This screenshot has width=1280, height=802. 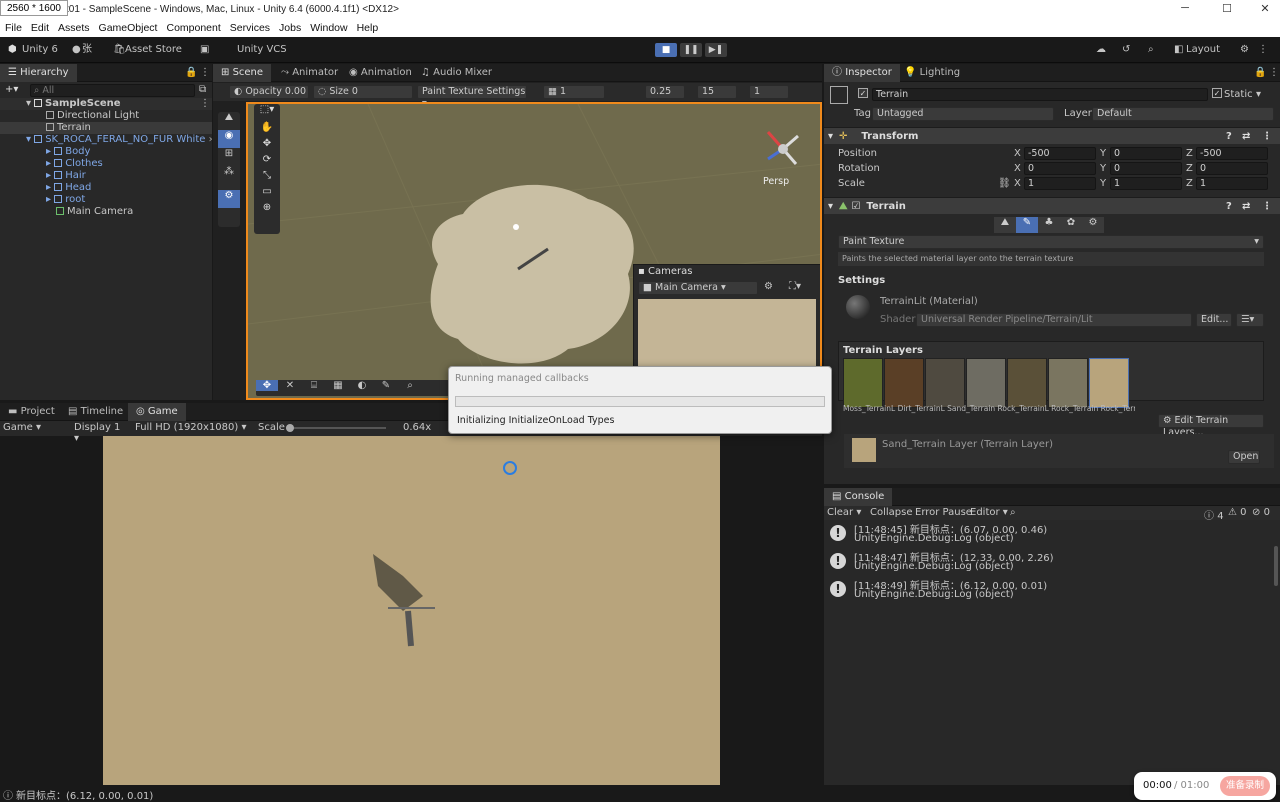 I want to click on terrain-header: ▾ ⛰ ☑ Terrain ? ⇄ ⋮, so click(x=1052, y=205).